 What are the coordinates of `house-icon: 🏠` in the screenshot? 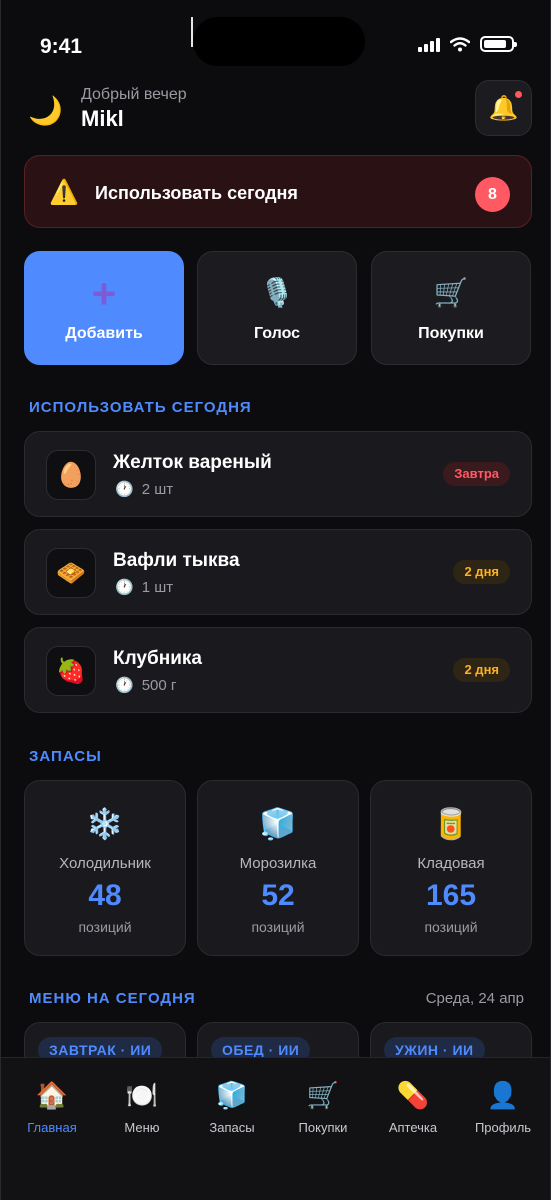 It's located at (52, 1095).